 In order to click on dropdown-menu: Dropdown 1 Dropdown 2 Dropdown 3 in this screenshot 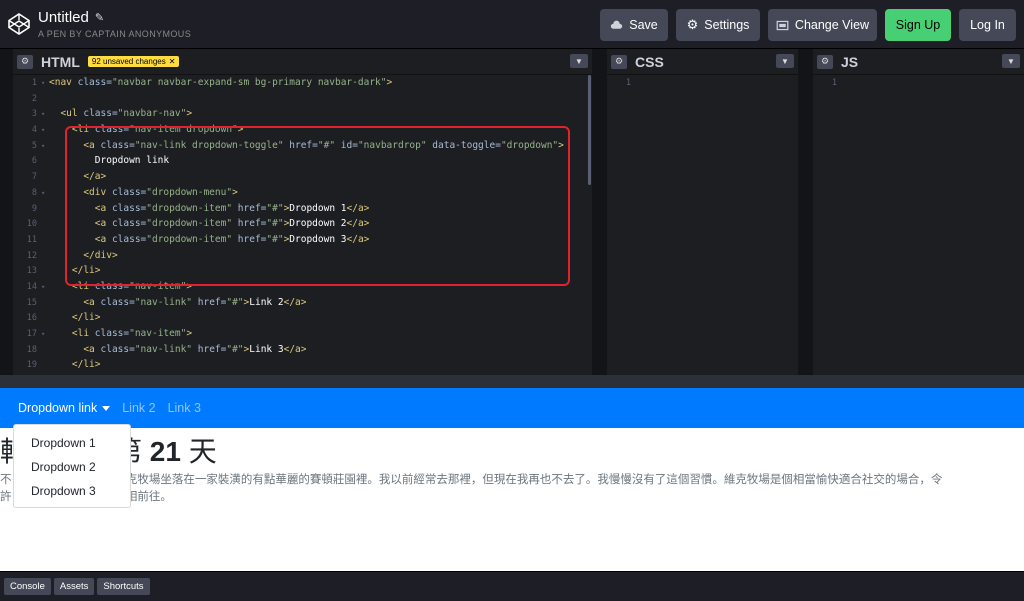, I will do `click(72, 466)`.